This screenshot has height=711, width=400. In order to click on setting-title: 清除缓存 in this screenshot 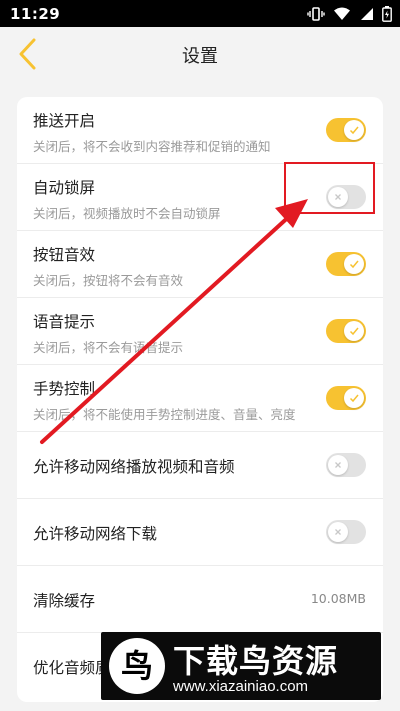, I will do `click(64, 601)`.